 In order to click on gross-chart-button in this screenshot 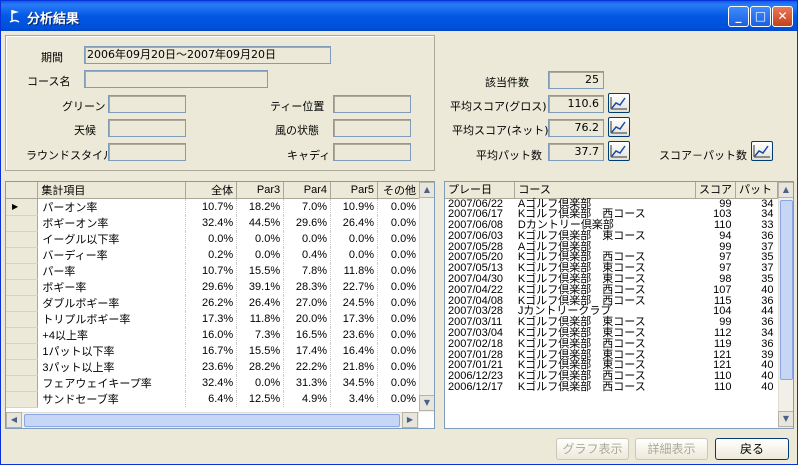, I will do `click(619, 103)`.